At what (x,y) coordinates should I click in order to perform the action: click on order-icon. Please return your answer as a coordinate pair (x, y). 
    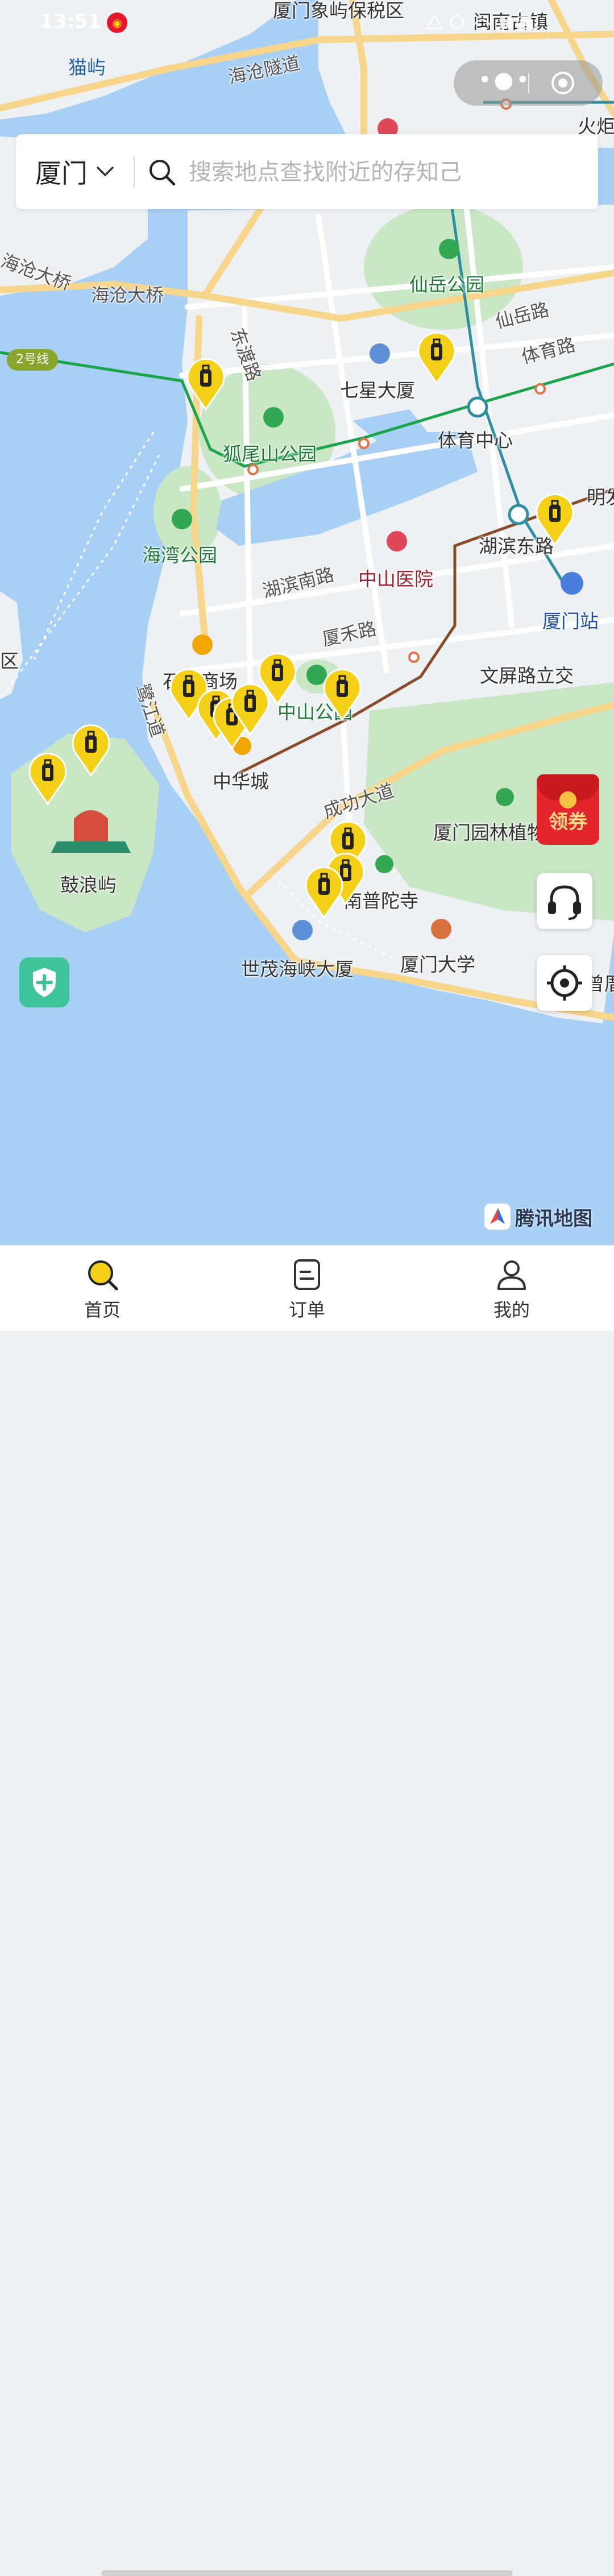
    Looking at the image, I should click on (307, 1274).